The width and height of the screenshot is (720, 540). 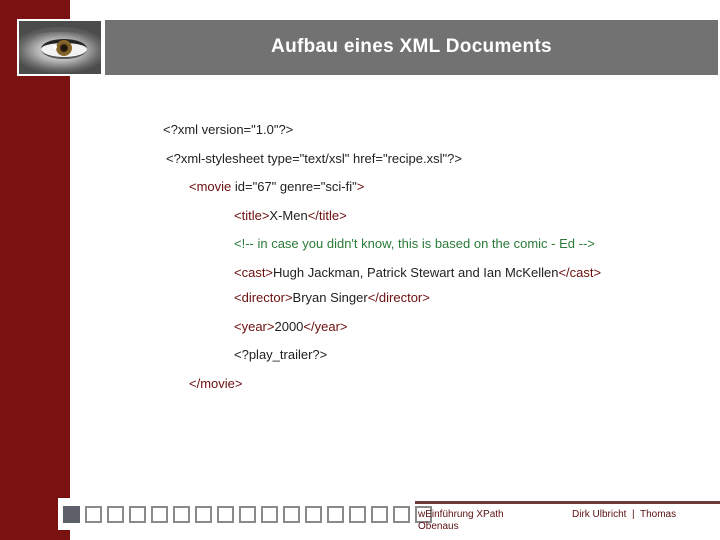 What do you see at coordinates (71, 514) in the screenshot?
I see `progress-square-filled` at bounding box center [71, 514].